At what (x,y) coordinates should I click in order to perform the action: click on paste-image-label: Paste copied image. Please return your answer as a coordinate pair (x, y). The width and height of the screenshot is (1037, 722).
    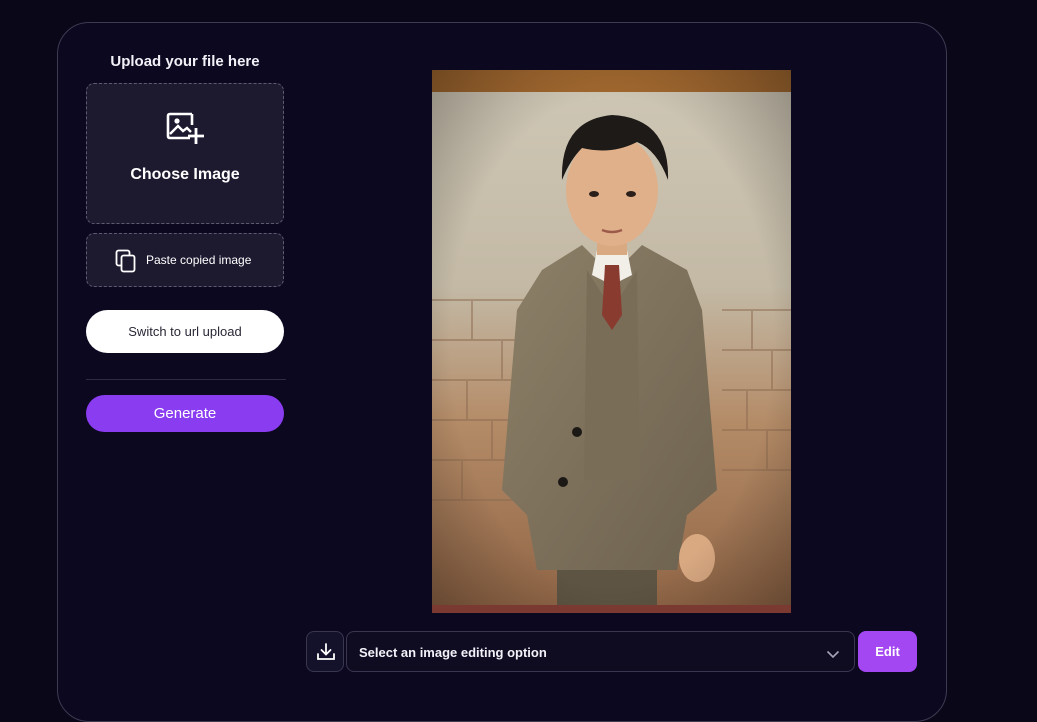
    Looking at the image, I should click on (199, 260).